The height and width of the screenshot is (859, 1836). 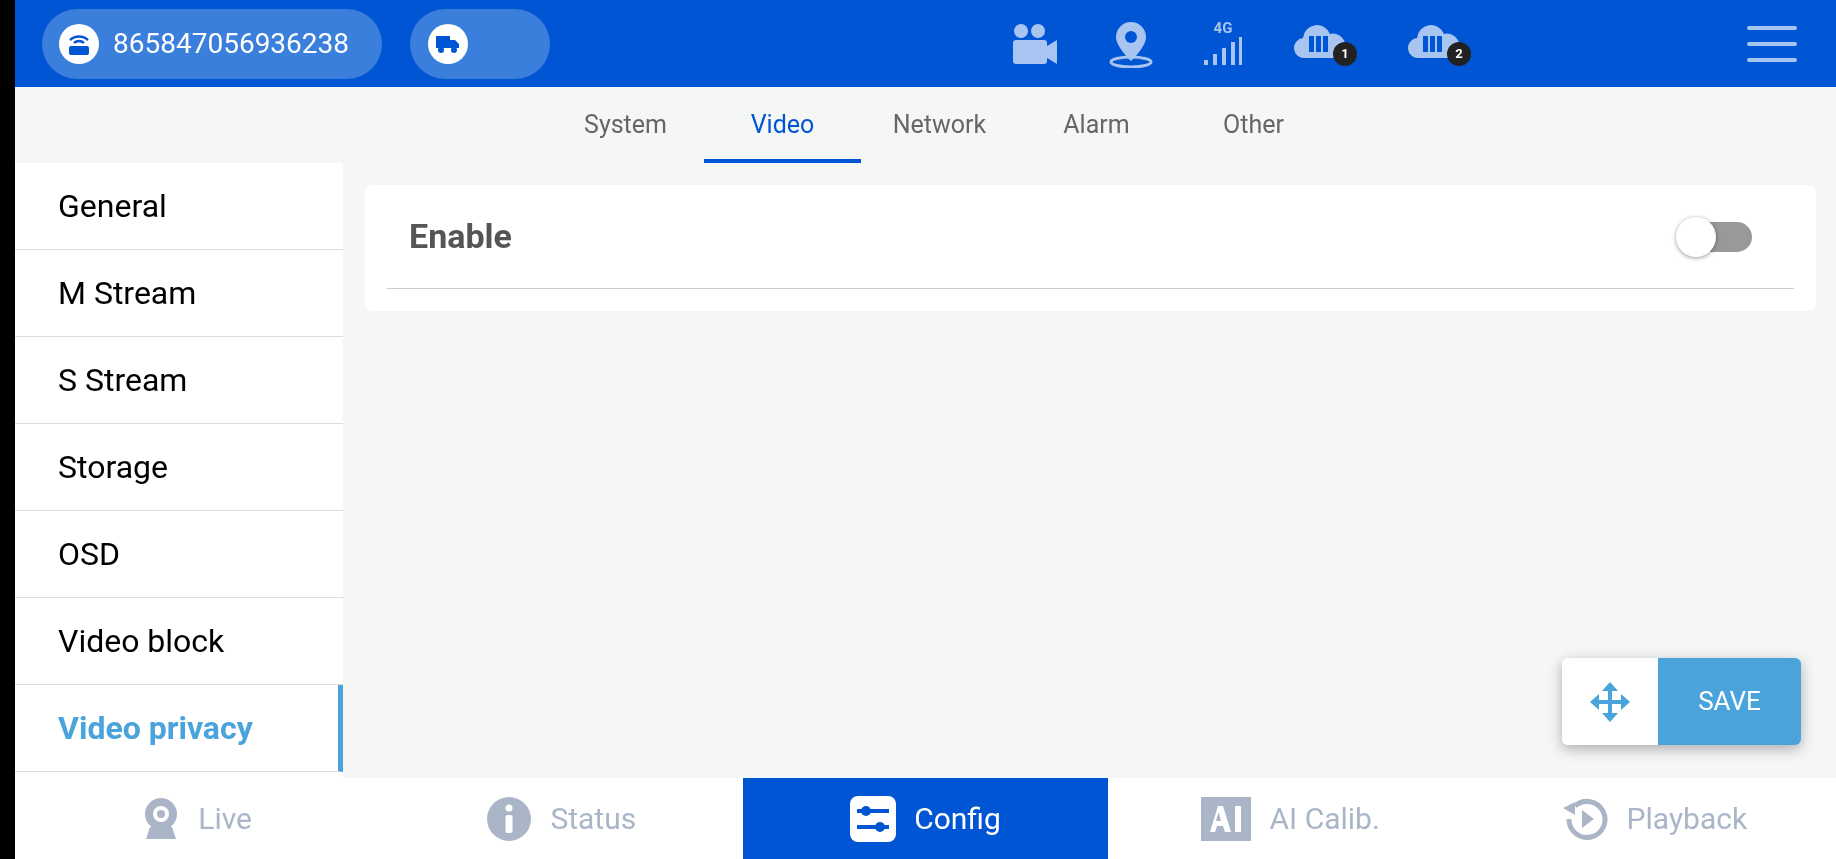 What do you see at coordinates (179, 467) in the screenshot?
I see `sidebar-item: Storage` at bounding box center [179, 467].